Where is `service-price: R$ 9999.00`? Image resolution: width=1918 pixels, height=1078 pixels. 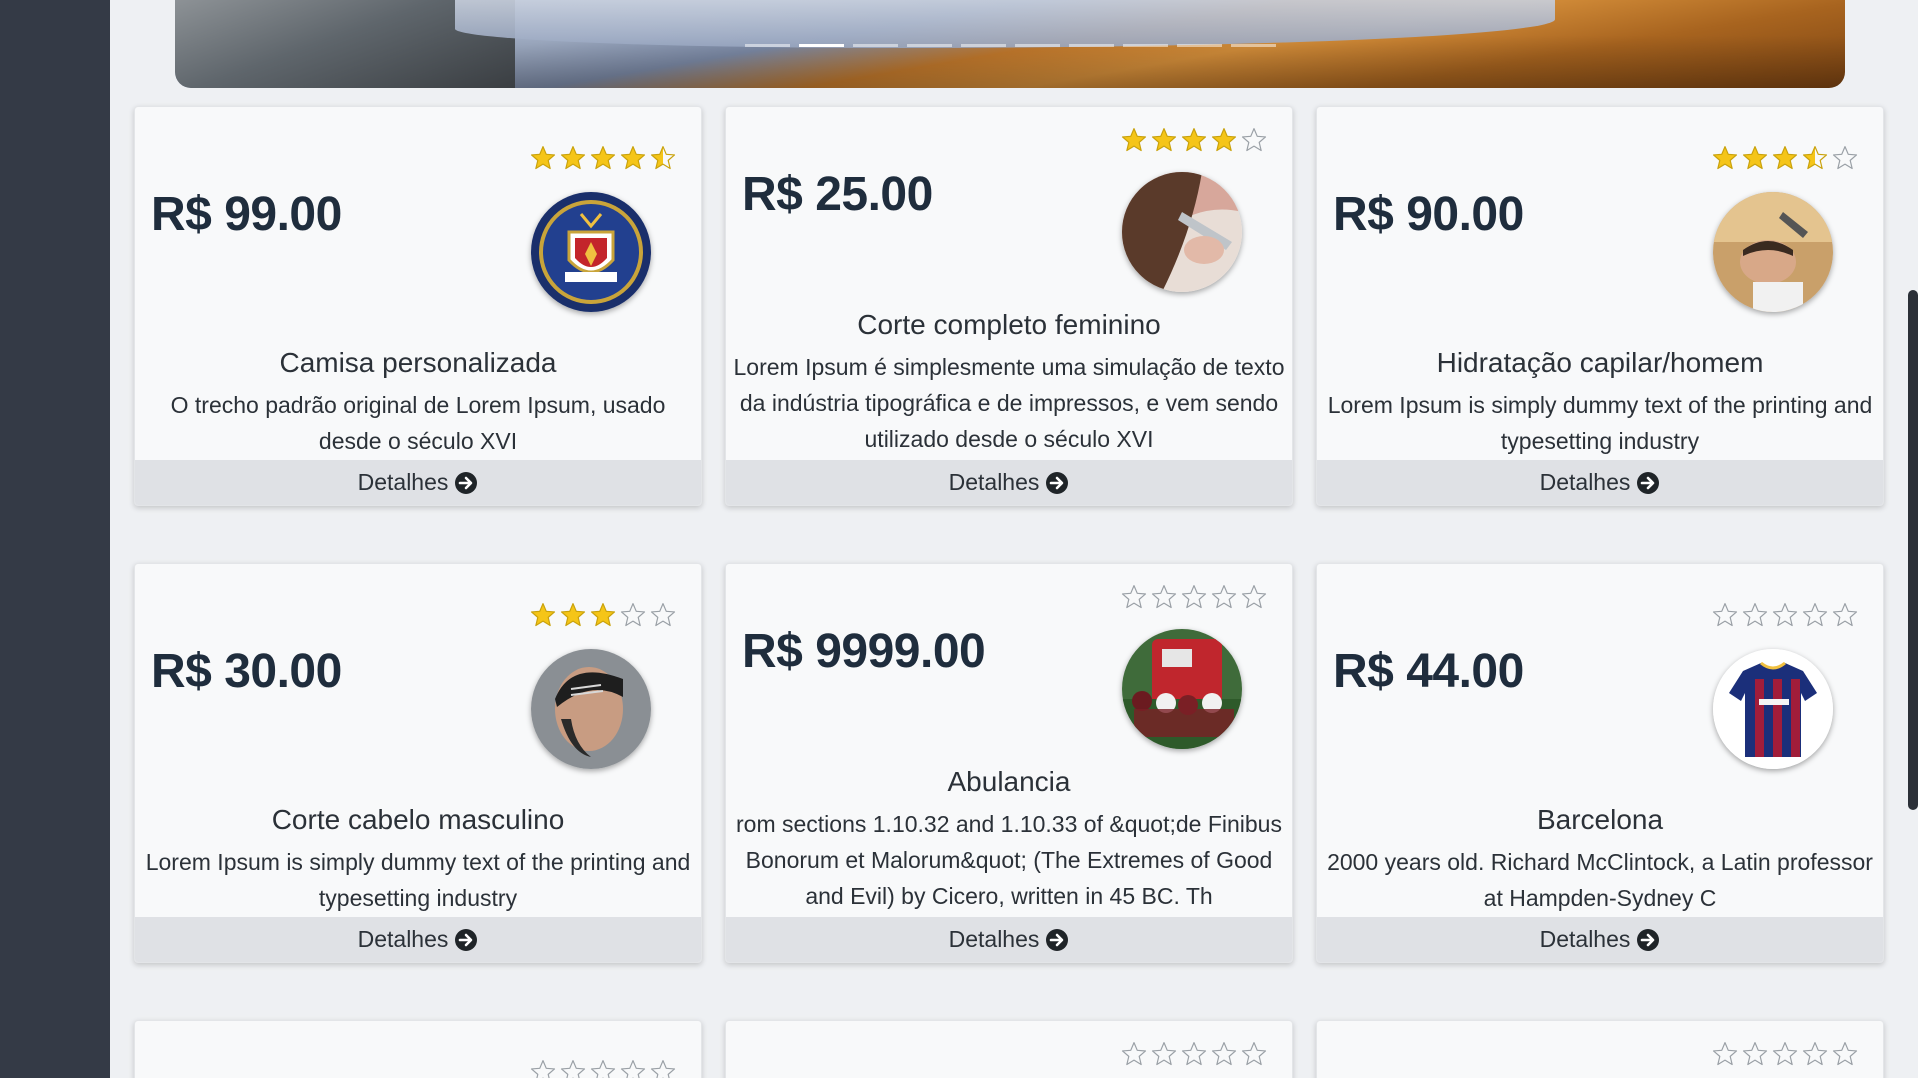
service-price: R$ 9999.00 is located at coordinates (864, 651).